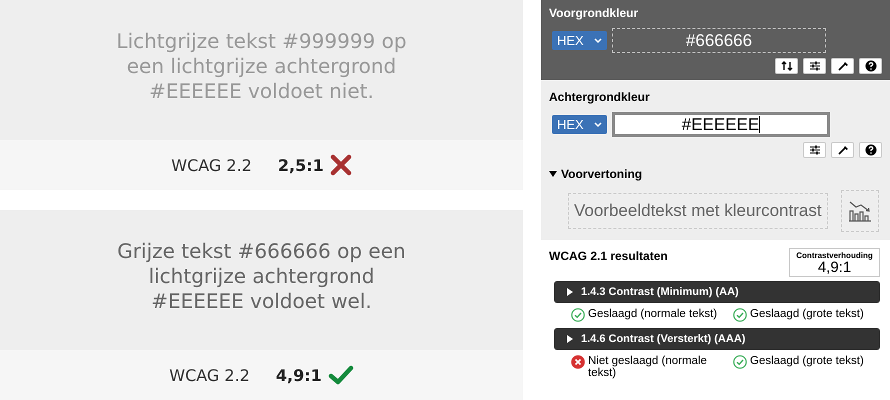 The width and height of the screenshot is (890, 400). I want to click on sample-text: Voorbeeldtekst met kleurcontrast, so click(698, 211).